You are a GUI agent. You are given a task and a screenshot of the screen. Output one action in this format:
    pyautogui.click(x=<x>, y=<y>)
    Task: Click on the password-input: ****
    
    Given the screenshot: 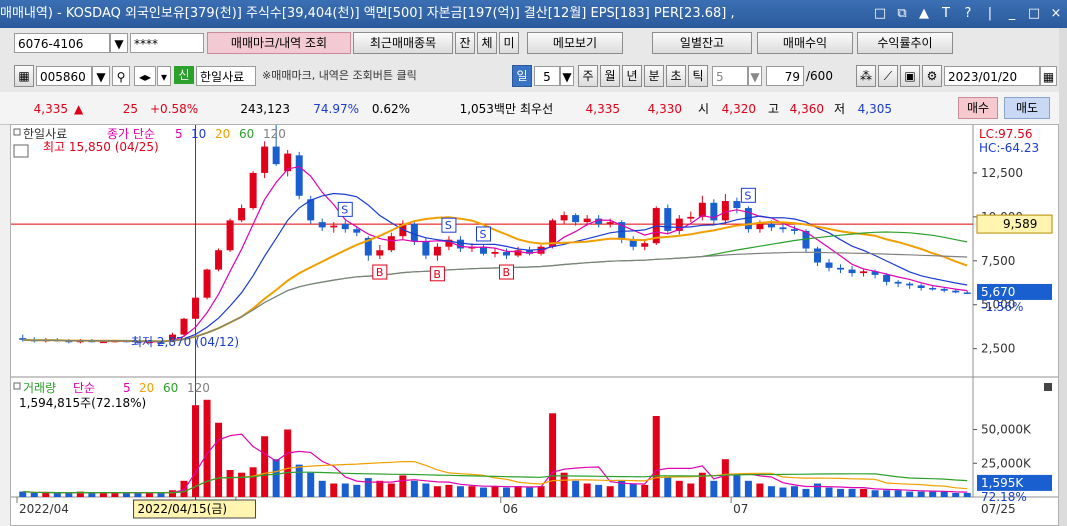 What is the action you would take?
    pyautogui.click(x=167, y=43)
    